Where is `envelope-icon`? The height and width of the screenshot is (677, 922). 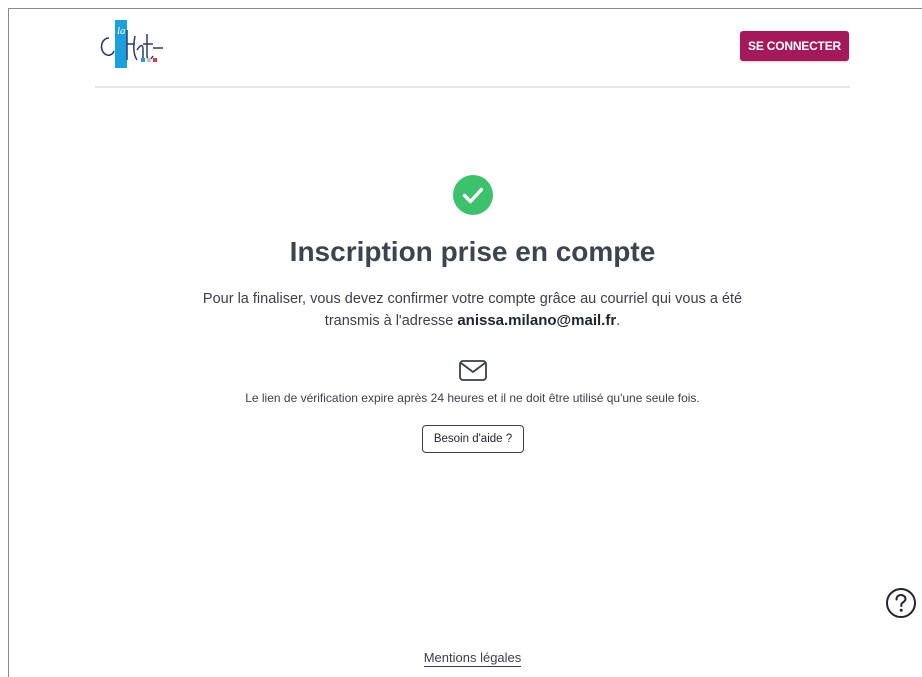 envelope-icon is located at coordinates (473, 370).